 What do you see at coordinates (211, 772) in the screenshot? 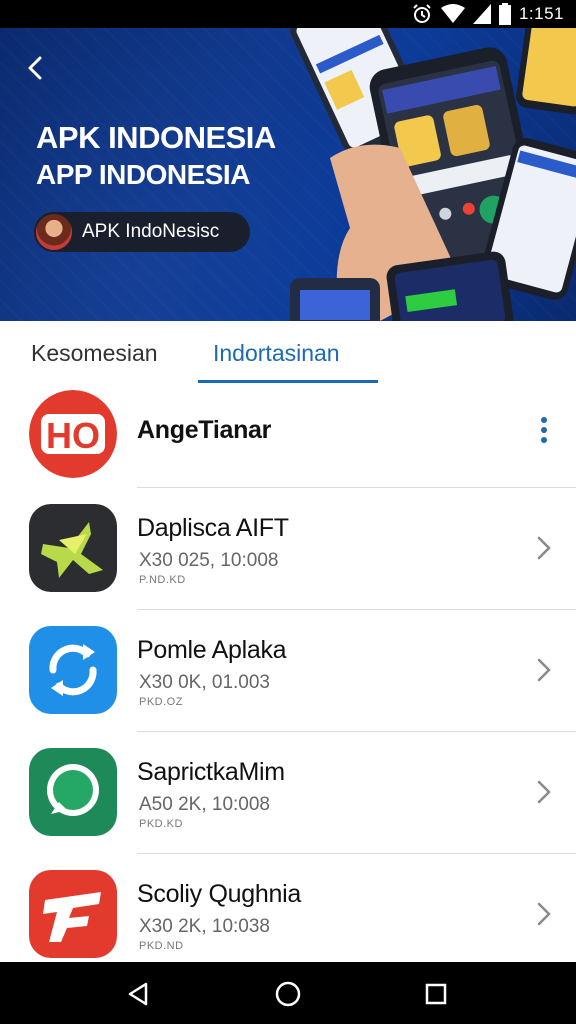
I see `app-name: SaprictkaMim` at bounding box center [211, 772].